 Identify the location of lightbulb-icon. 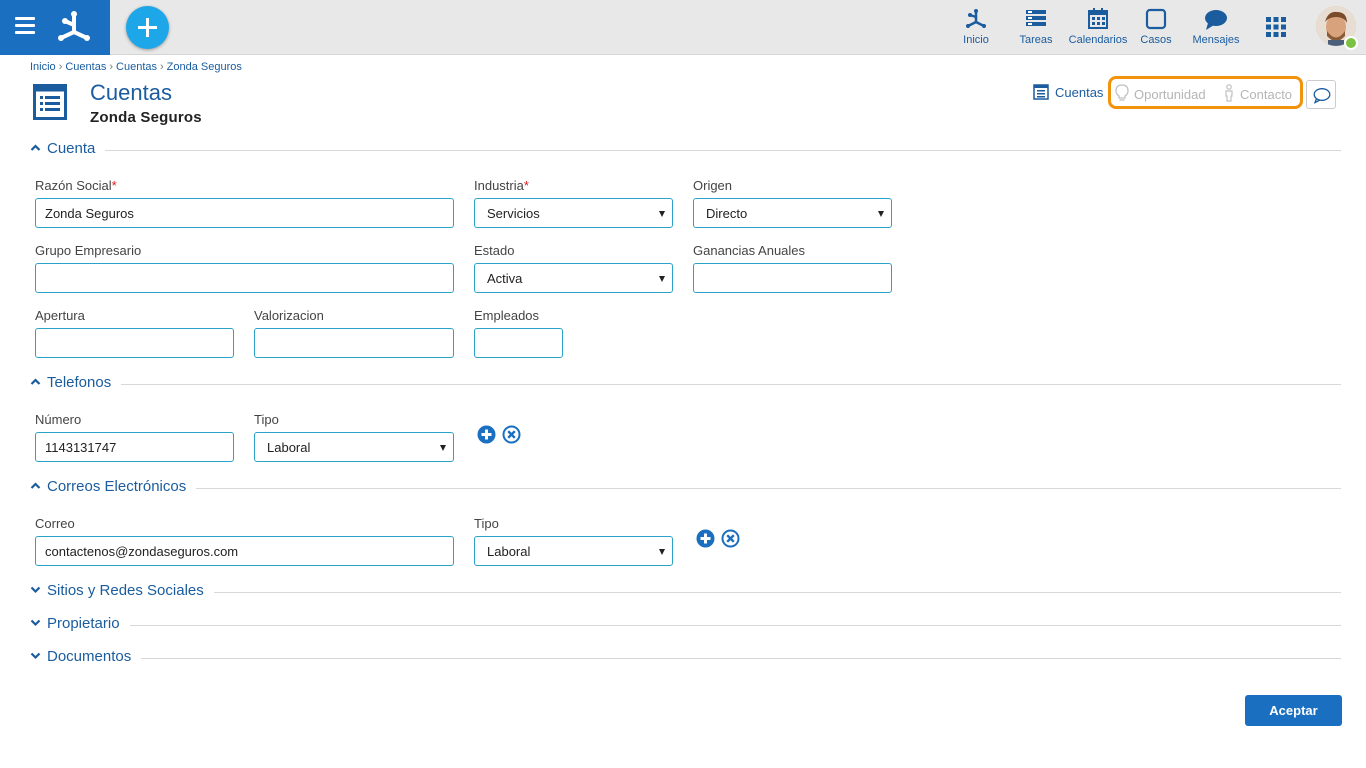
(1122, 92).